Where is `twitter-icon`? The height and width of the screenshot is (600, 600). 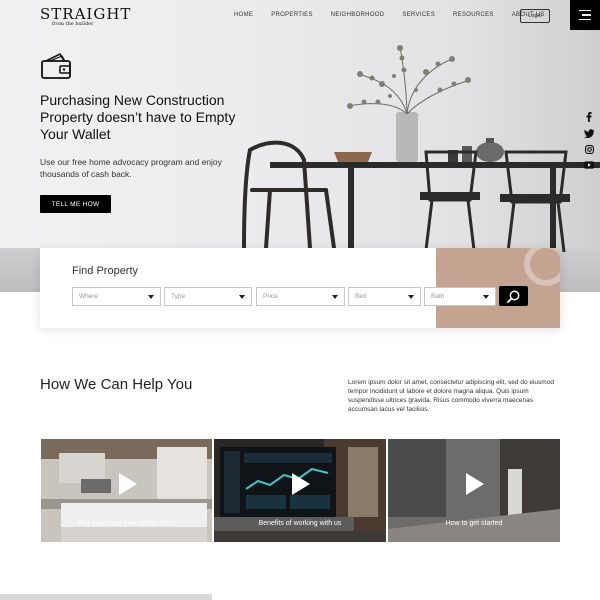 twitter-icon is located at coordinates (589, 133).